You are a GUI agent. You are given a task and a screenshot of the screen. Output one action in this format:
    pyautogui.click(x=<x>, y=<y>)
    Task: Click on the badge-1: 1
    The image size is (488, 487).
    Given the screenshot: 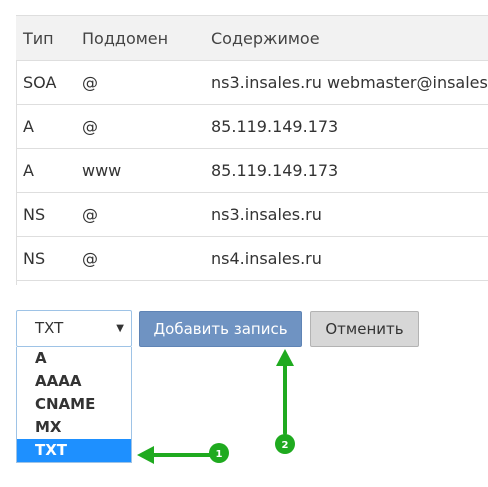 What is the action you would take?
    pyautogui.click(x=219, y=453)
    